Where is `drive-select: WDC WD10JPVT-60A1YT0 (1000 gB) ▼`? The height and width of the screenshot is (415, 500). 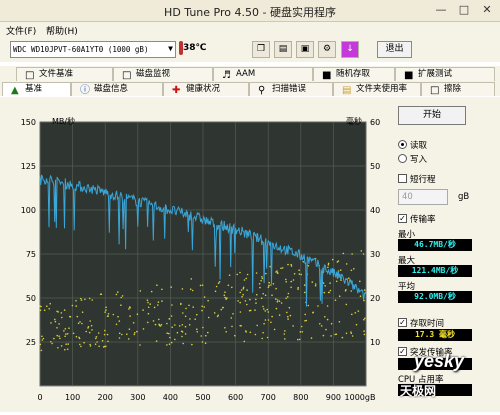 drive-select: WDC WD10JPVT-60A1YT0 (1000 gB) ▼ is located at coordinates (93, 49).